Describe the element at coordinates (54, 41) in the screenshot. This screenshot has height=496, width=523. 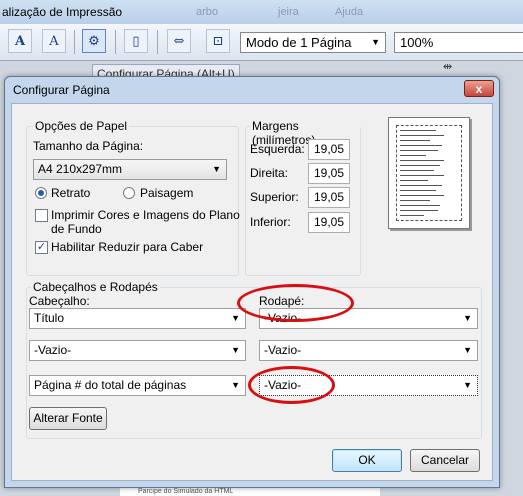
I see `text-a-outline-icon: A` at that location.